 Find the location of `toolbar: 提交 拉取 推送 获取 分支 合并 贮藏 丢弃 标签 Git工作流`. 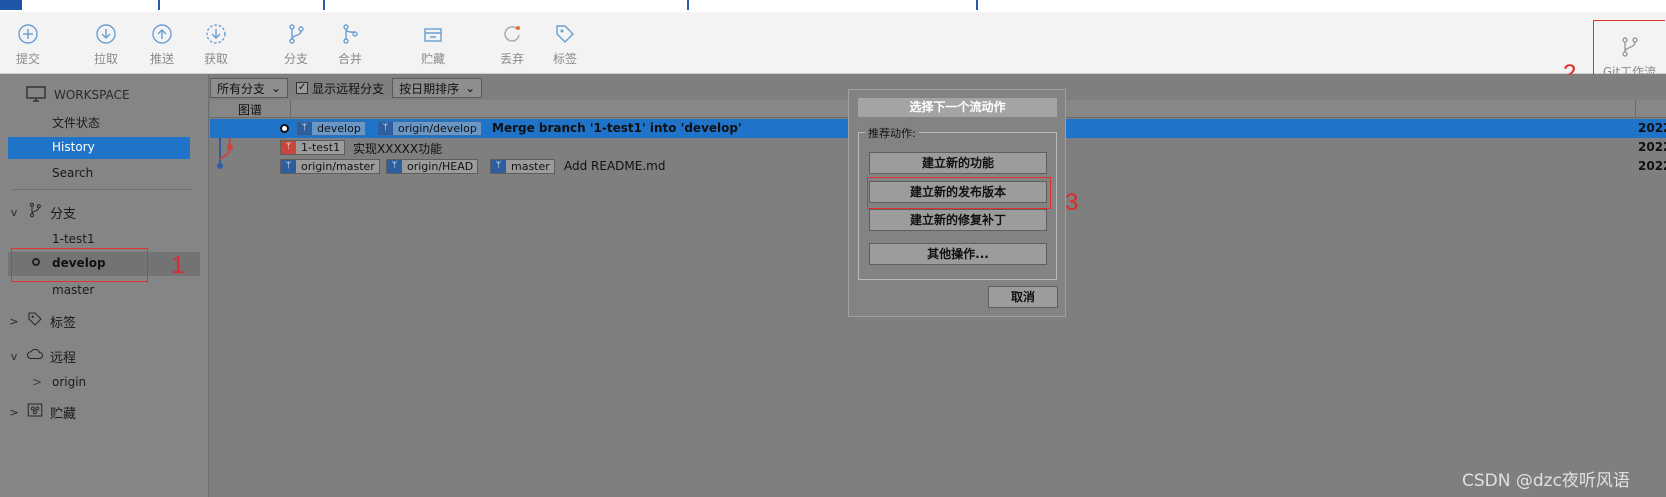

toolbar: 提交 拉取 推送 获取 分支 合并 贮藏 丢弃 标签 Git工作流 is located at coordinates (833, 47).